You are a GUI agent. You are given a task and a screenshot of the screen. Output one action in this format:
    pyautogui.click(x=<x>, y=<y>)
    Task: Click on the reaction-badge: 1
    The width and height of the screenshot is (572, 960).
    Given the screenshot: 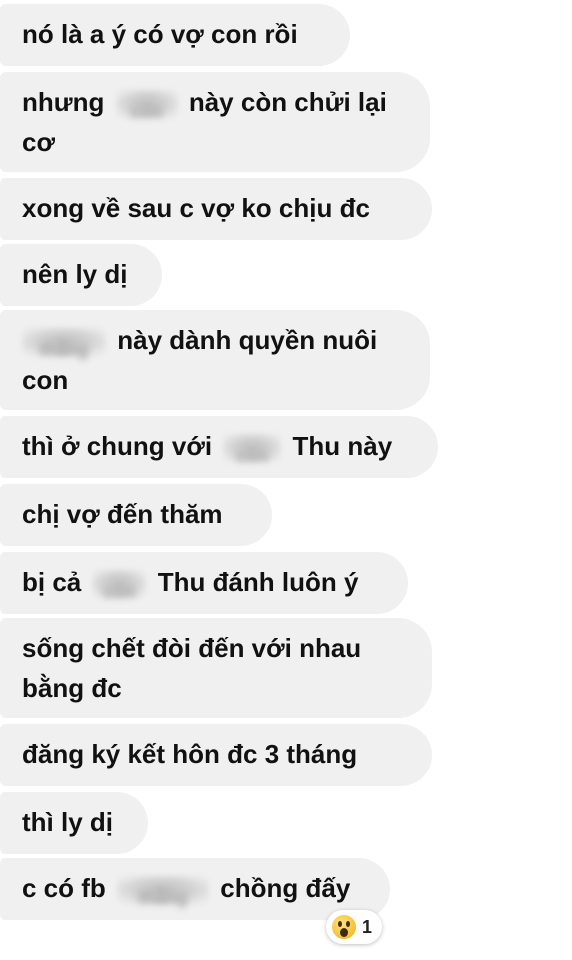 What is the action you would take?
    pyautogui.click(x=354, y=927)
    